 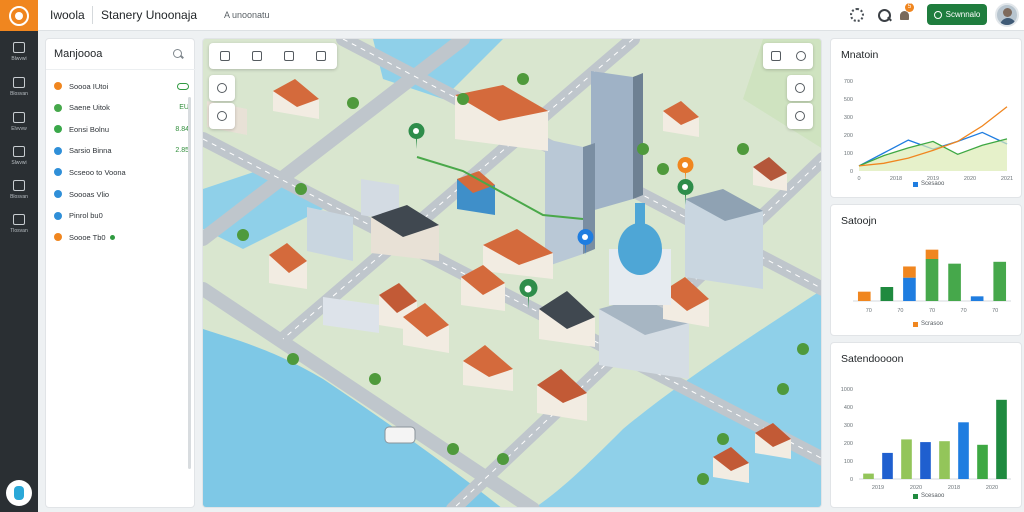 I want to click on y-tick-label: 400, so click(x=848, y=408).